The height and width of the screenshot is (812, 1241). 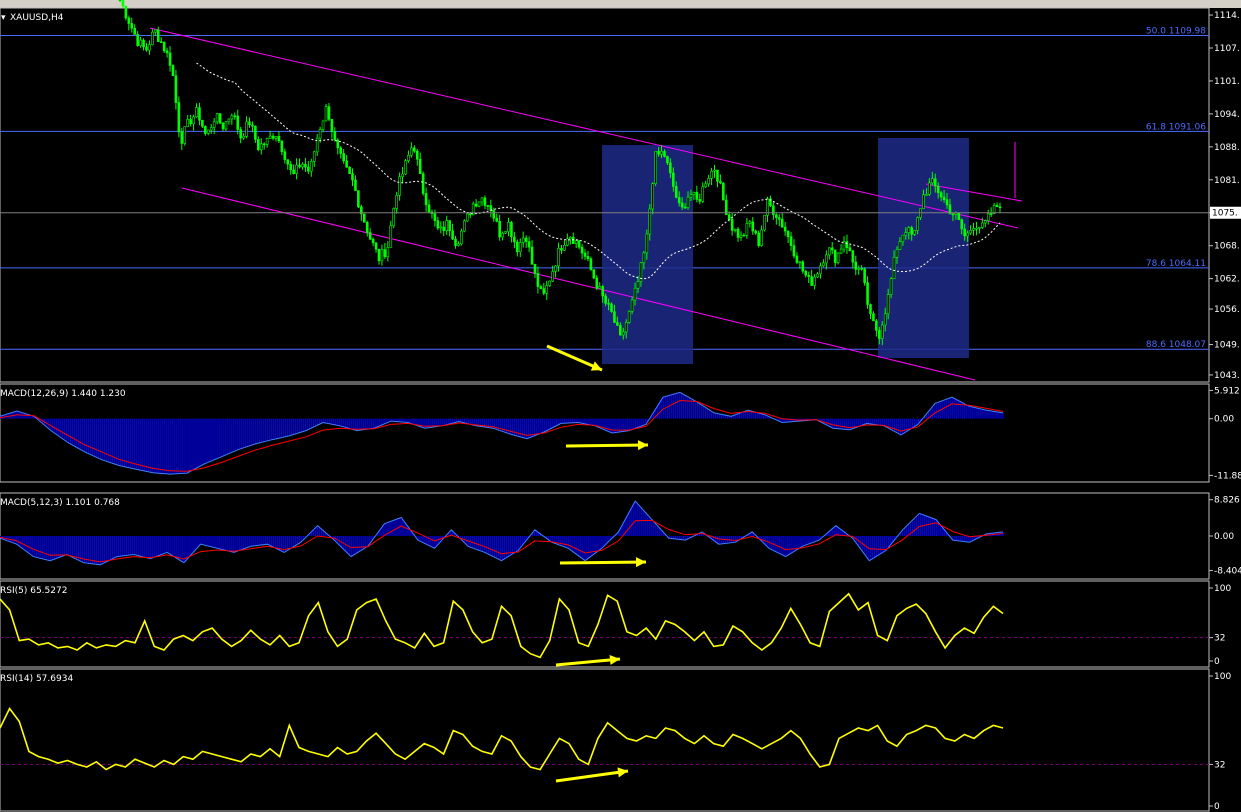 I want to click on price-tick-label: 1043., so click(x=1227, y=376).